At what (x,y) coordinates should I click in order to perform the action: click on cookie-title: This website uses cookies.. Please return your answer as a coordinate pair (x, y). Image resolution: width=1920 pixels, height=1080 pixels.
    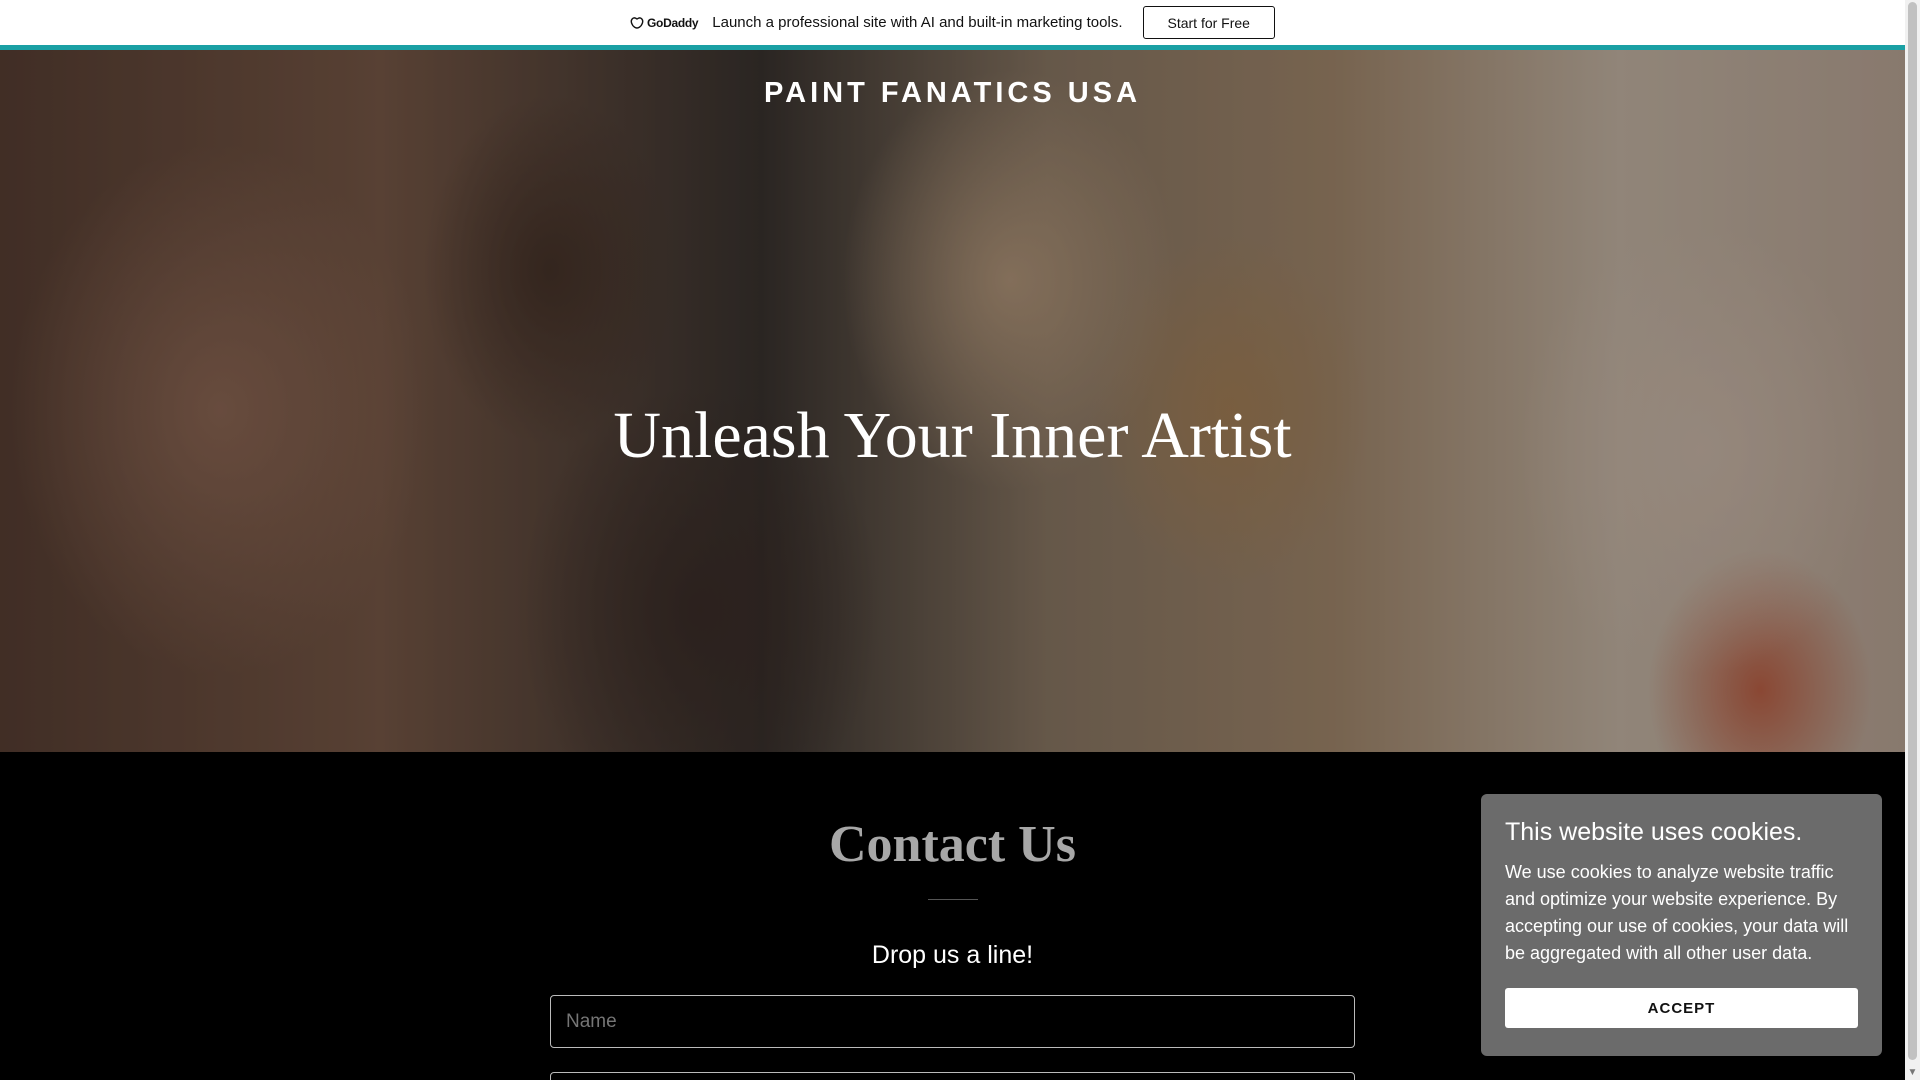
    Looking at the image, I should click on (1654, 832).